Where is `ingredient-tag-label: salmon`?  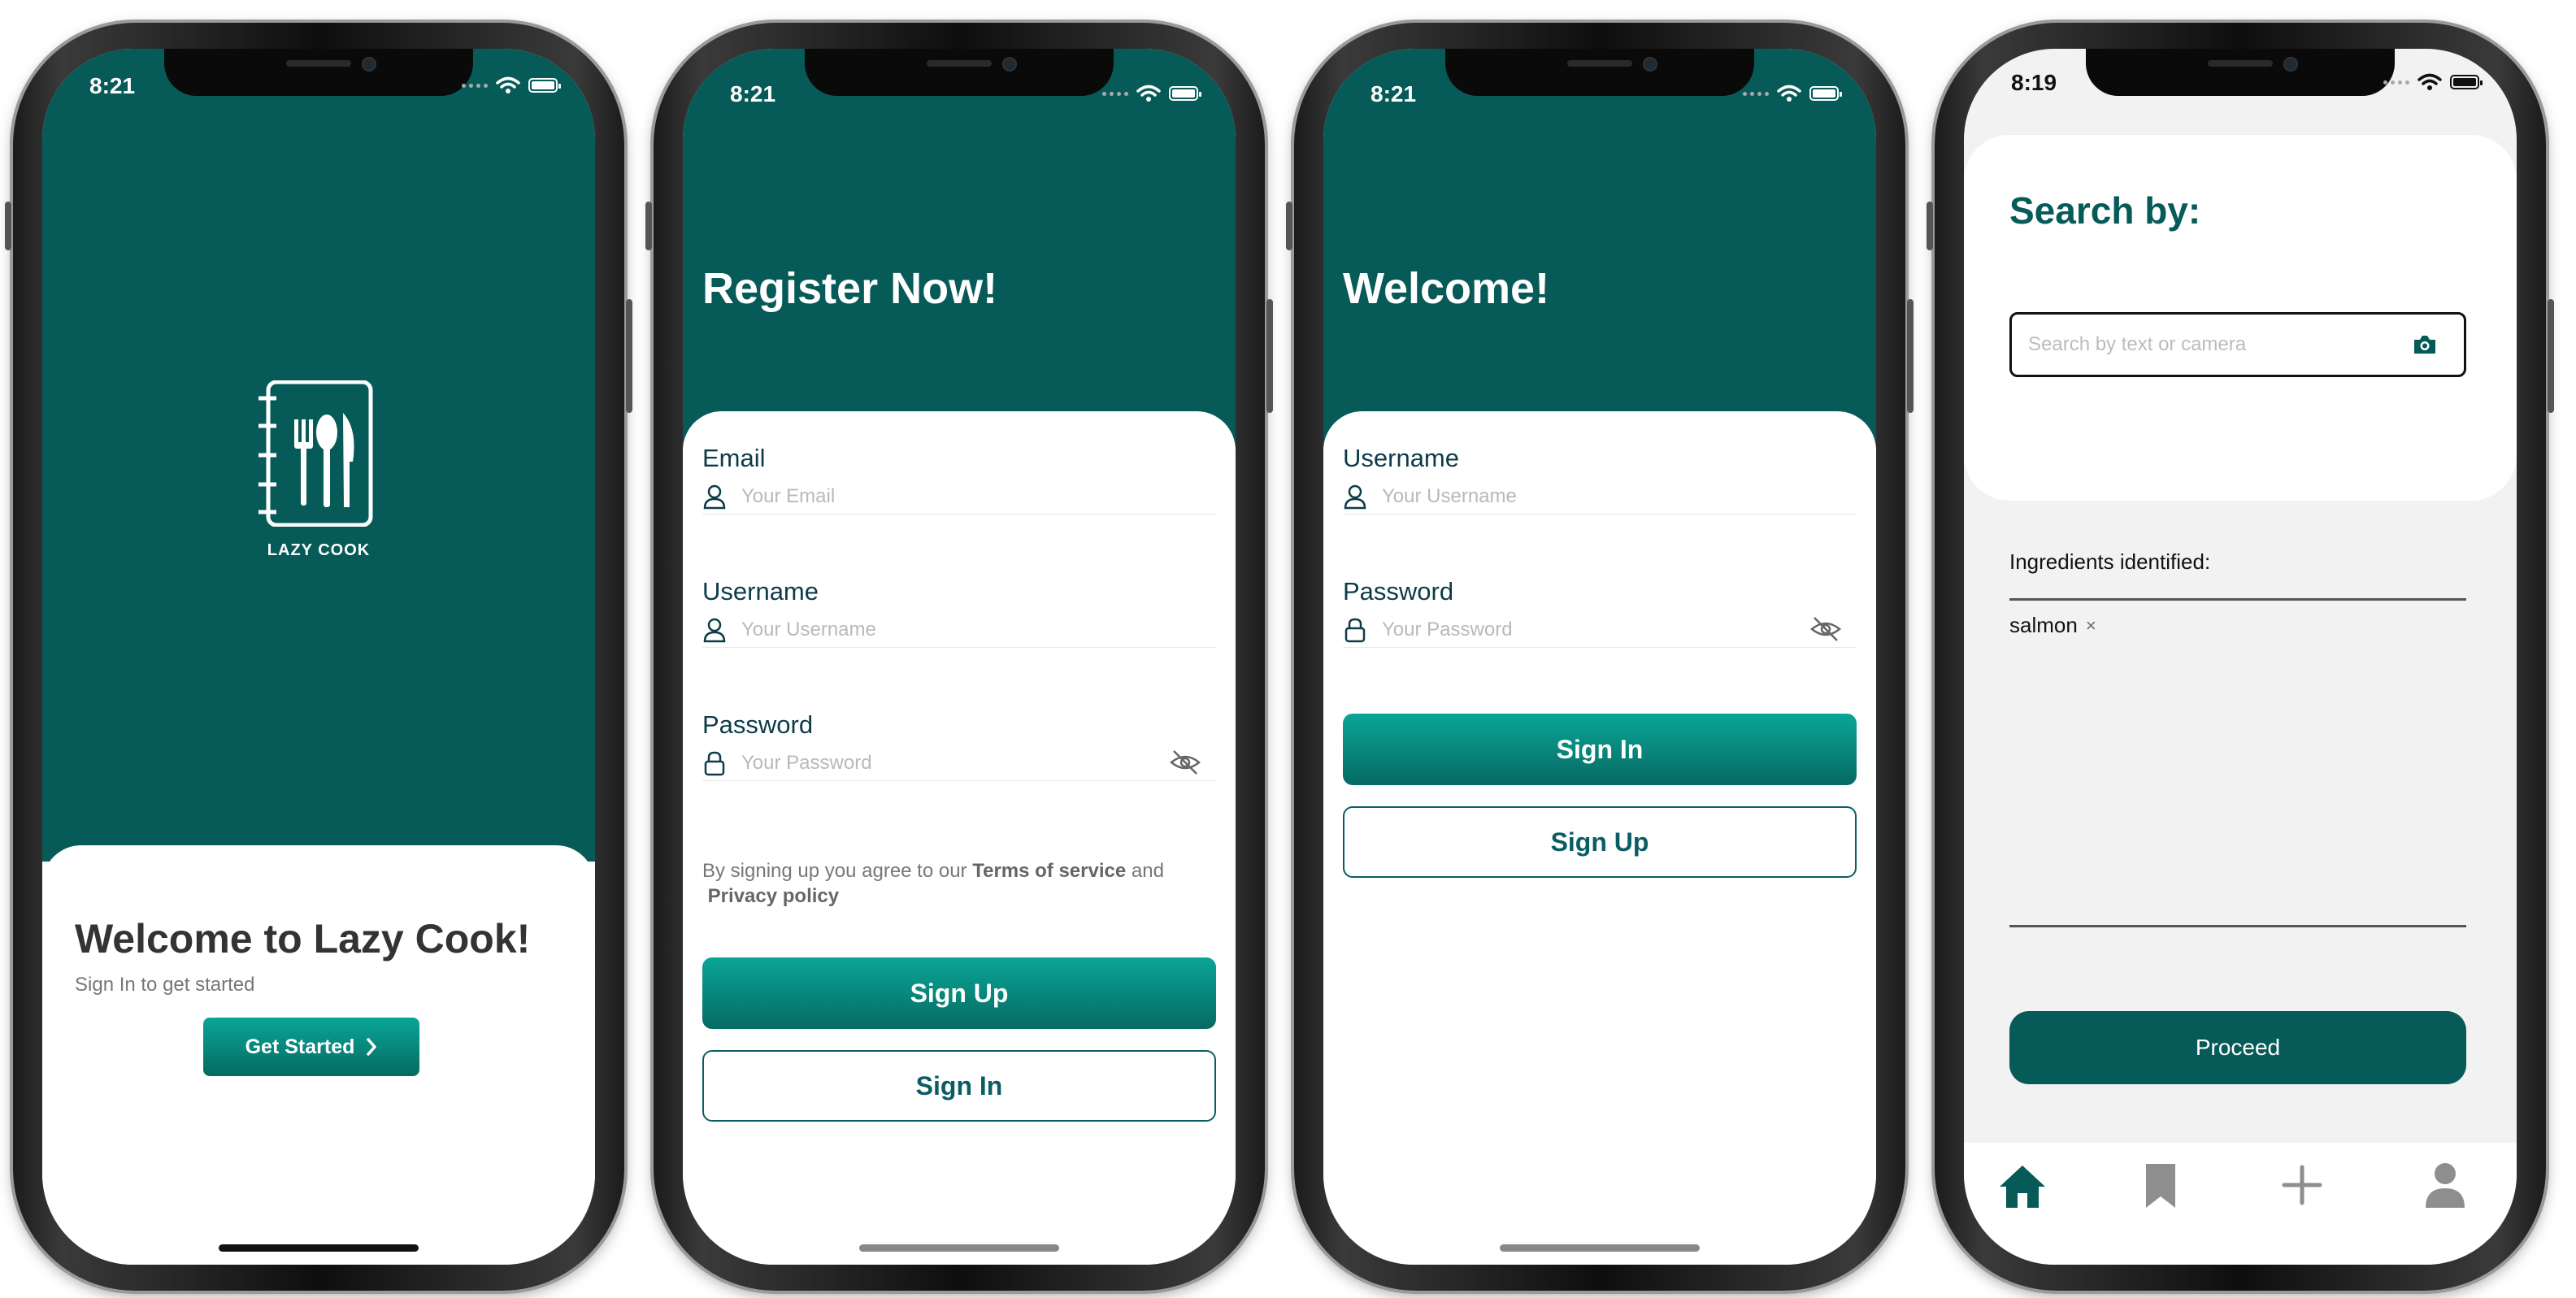 ingredient-tag-label: salmon is located at coordinates (2043, 625).